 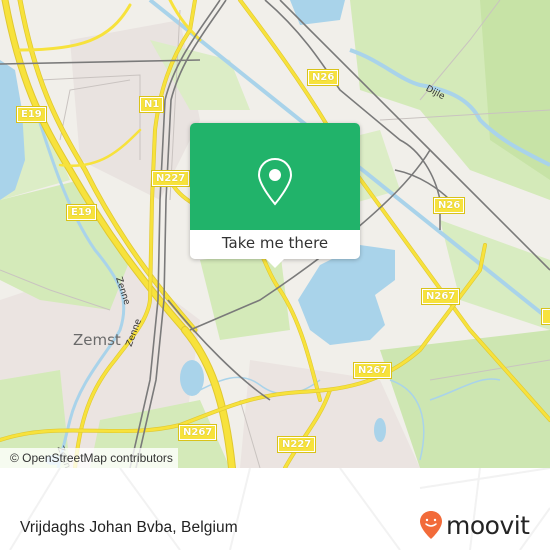 I want to click on place-label-zemst: Zemst, so click(x=97, y=340).